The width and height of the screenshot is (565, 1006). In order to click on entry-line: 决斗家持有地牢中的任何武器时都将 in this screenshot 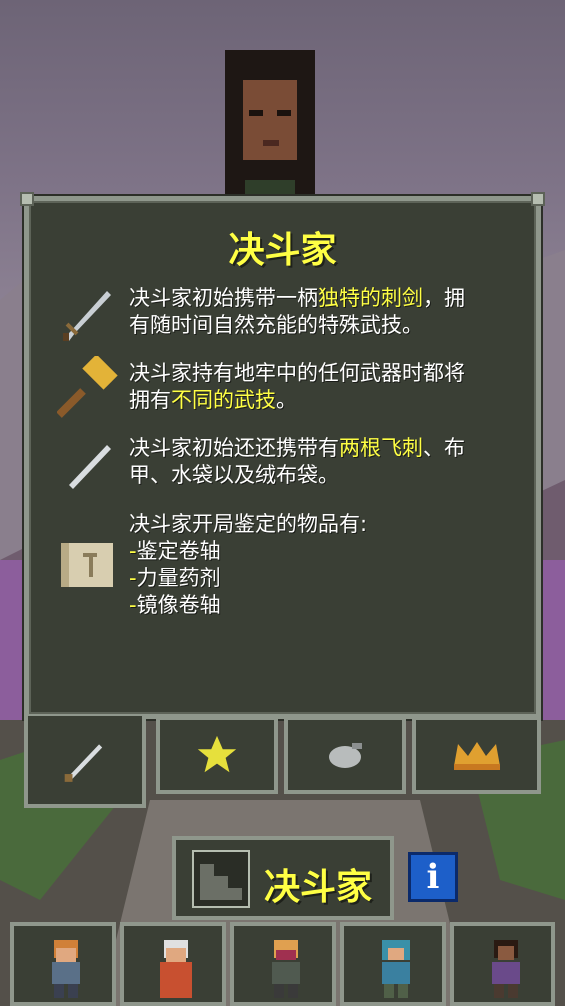, I will do `click(297, 373)`.